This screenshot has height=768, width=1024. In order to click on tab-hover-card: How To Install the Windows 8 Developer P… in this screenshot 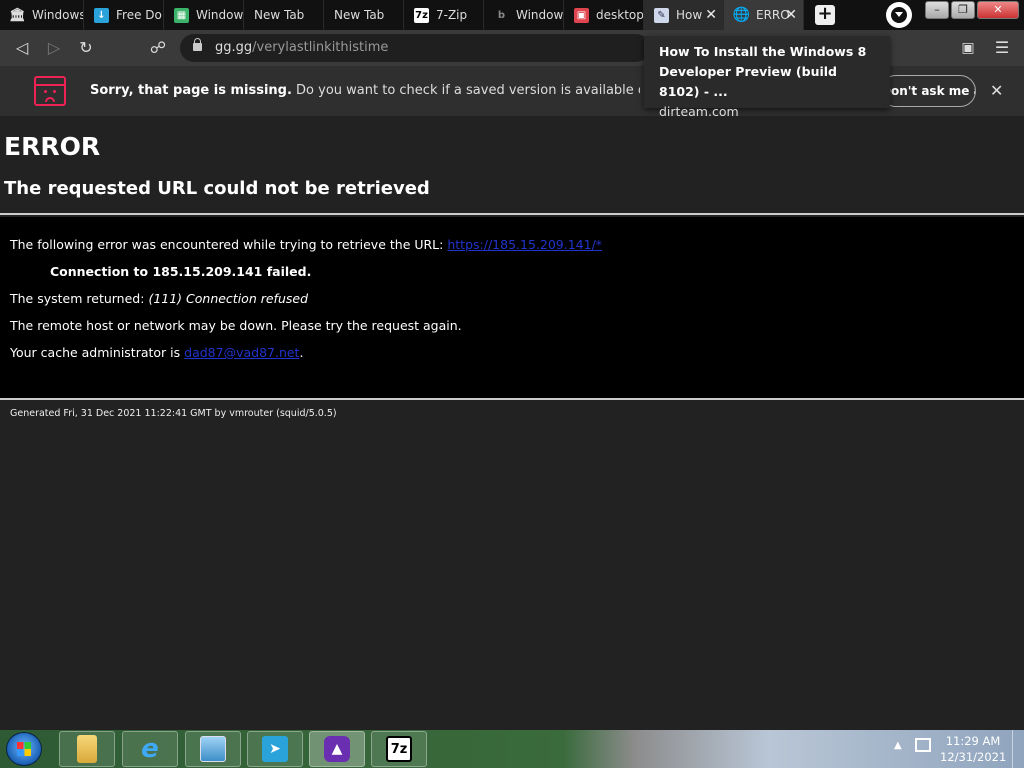, I will do `click(767, 77)`.